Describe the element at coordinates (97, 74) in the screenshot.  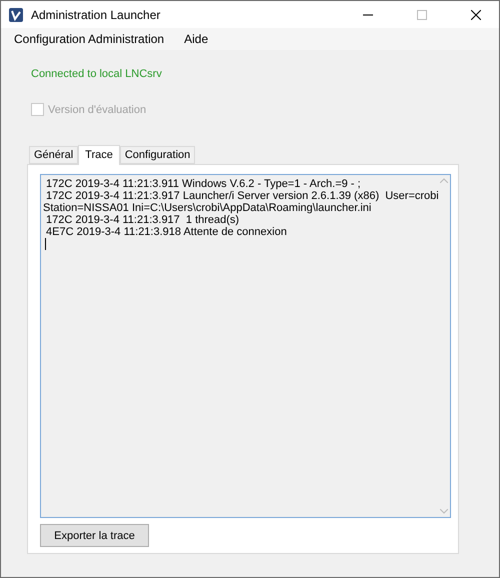
I see `status-text: Connected to local LNCsrv` at that location.